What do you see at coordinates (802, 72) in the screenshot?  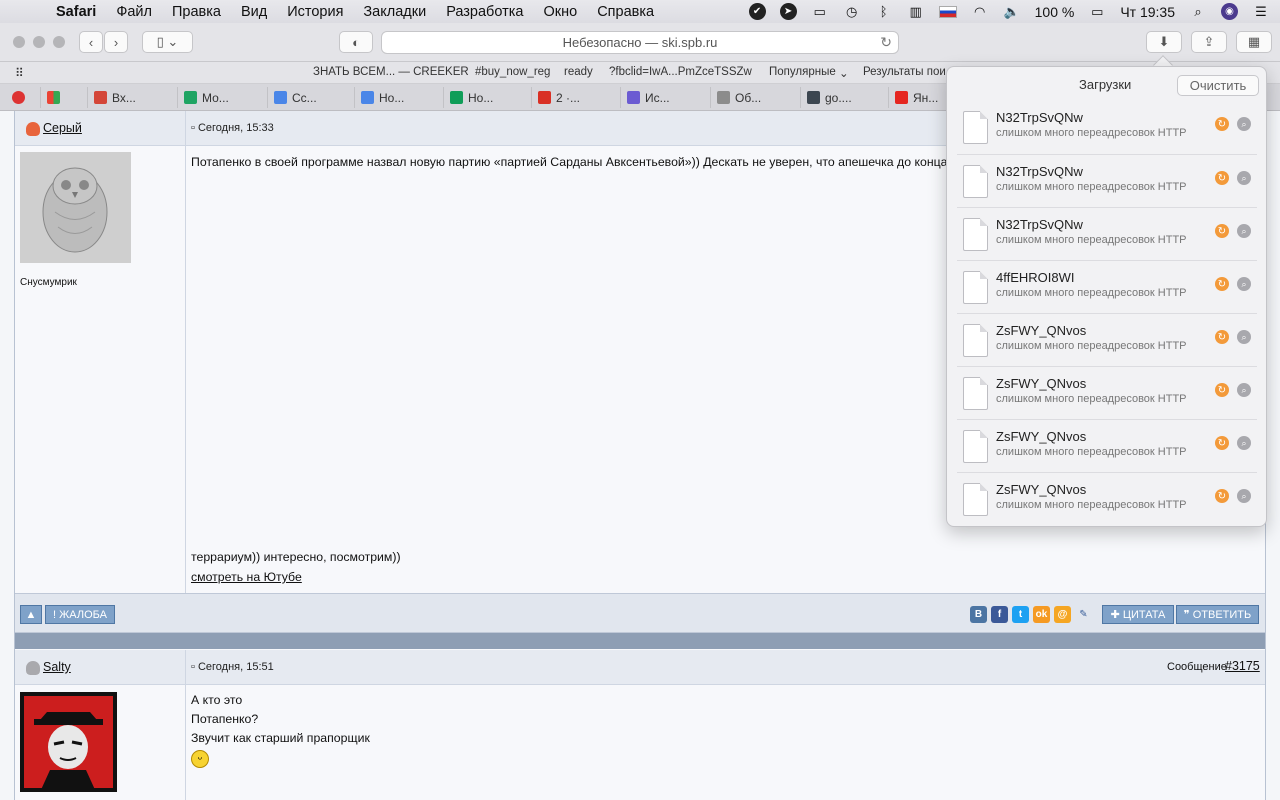 I see `favorite-folder: Популярные` at bounding box center [802, 72].